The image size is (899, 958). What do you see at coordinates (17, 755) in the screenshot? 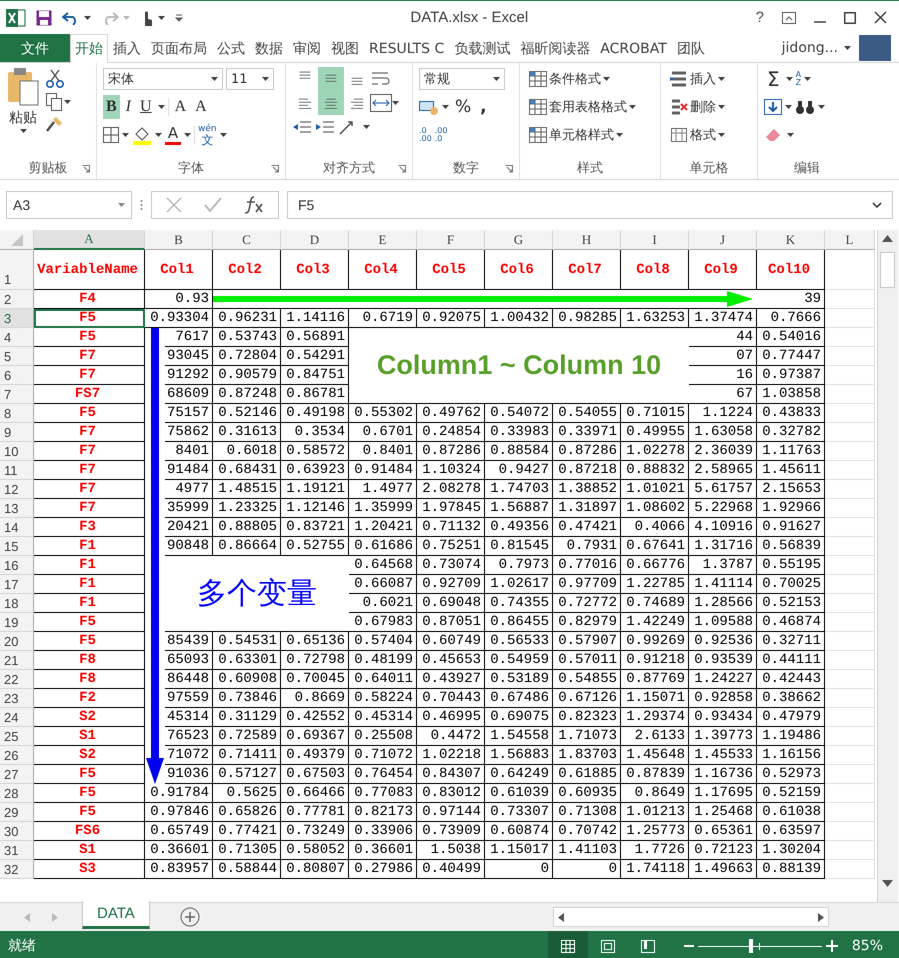
I see `row-header: 26` at bounding box center [17, 755].